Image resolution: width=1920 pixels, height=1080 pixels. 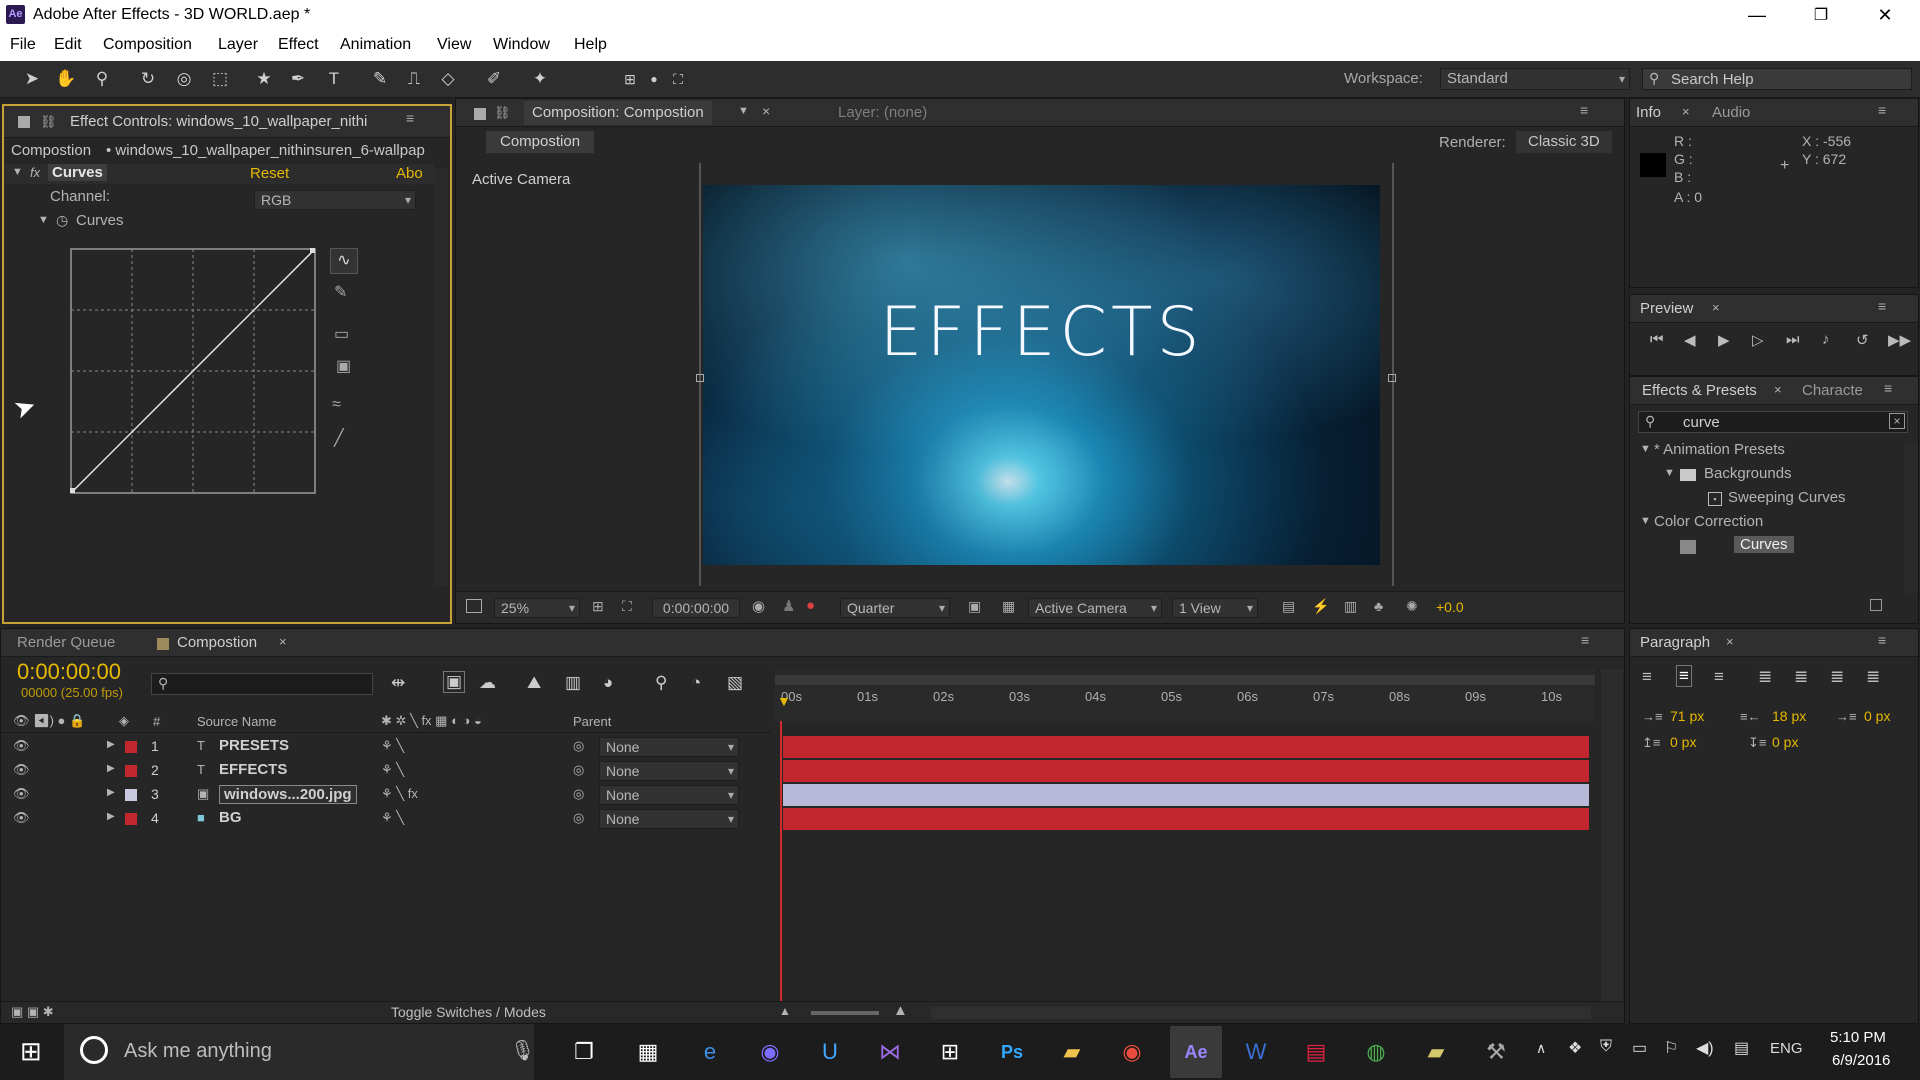 What do you see at coordinates (784, 701) in the screenshot?
I see `playhead-marker-icon: ▼` at bounding box center [784, 701].